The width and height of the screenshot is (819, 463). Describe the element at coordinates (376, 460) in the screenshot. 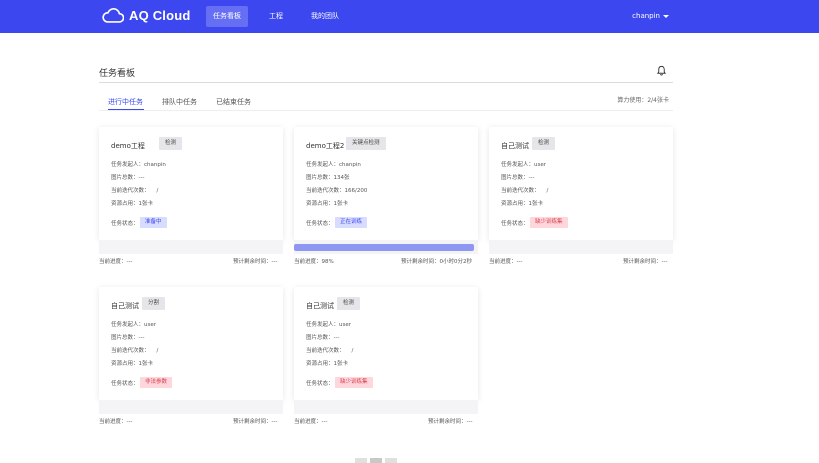

I see `pagination-current` at that location.